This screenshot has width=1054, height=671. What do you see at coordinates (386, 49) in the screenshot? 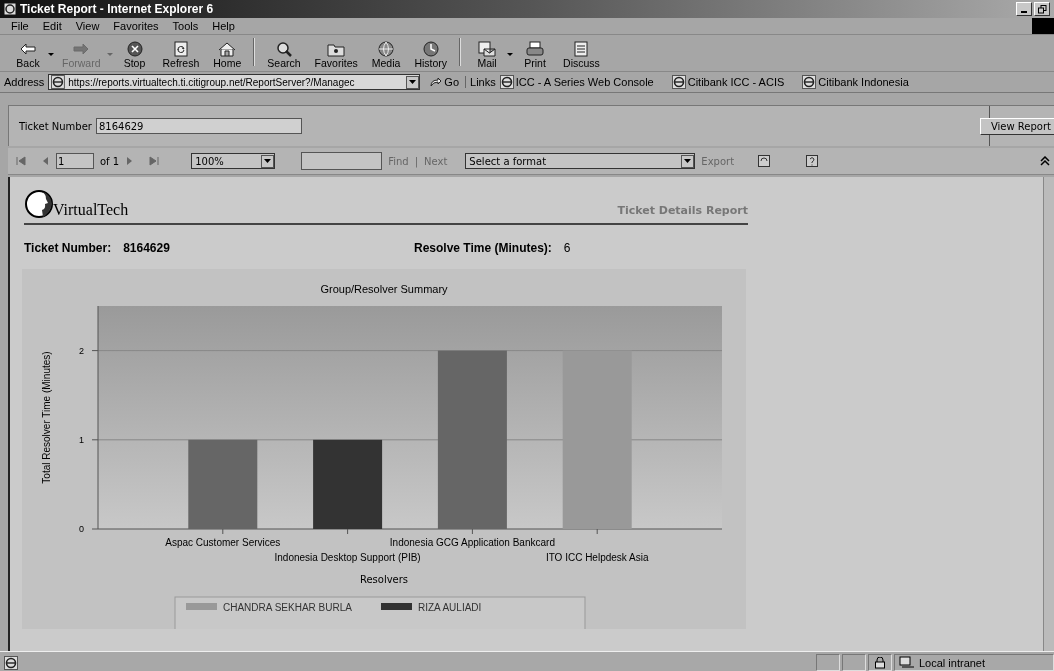
I see `globe-icon` at bounding box center [386, 49].